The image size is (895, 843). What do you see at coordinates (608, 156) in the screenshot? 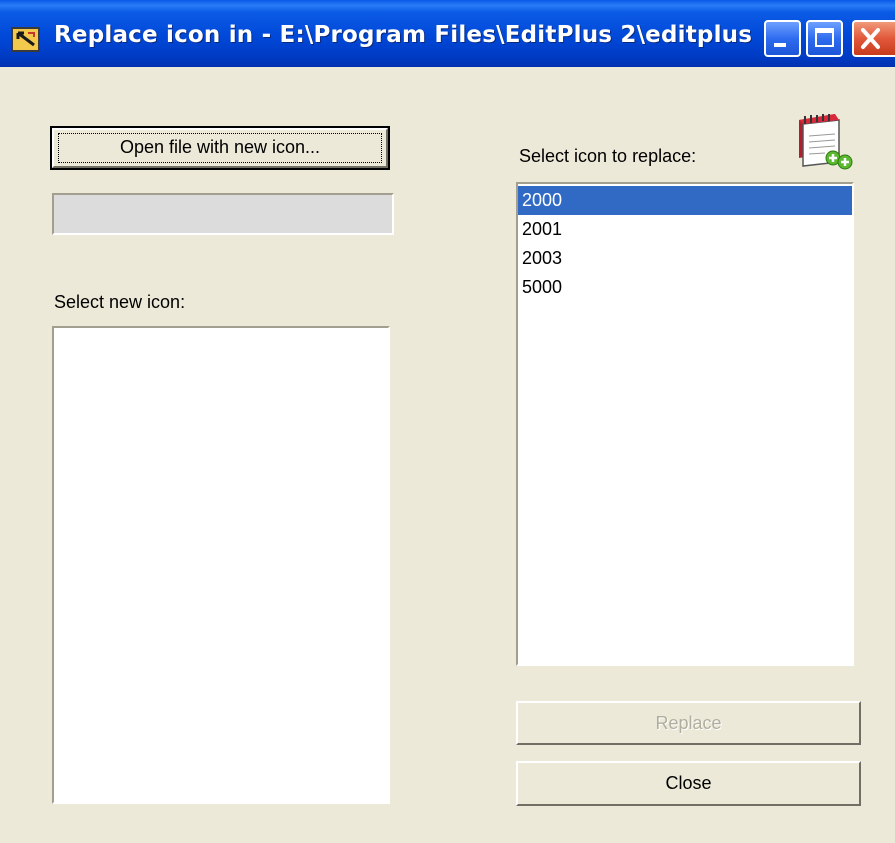
I see `select-icon-to-replace-label: Select icon to replace:` at bounding box center [608, 156].